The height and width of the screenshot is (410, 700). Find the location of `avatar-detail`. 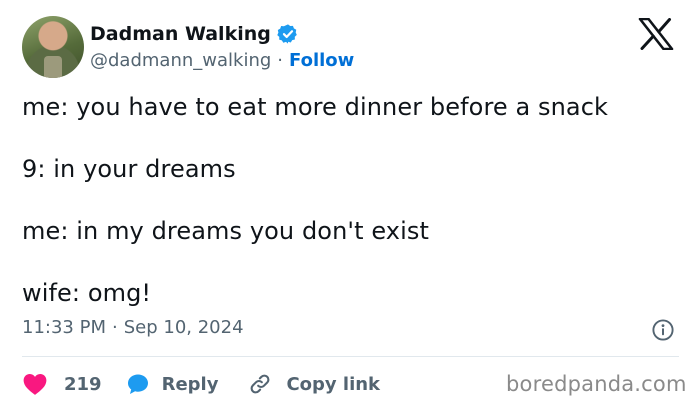

avatar-detail is located at coordinates (53, 67).